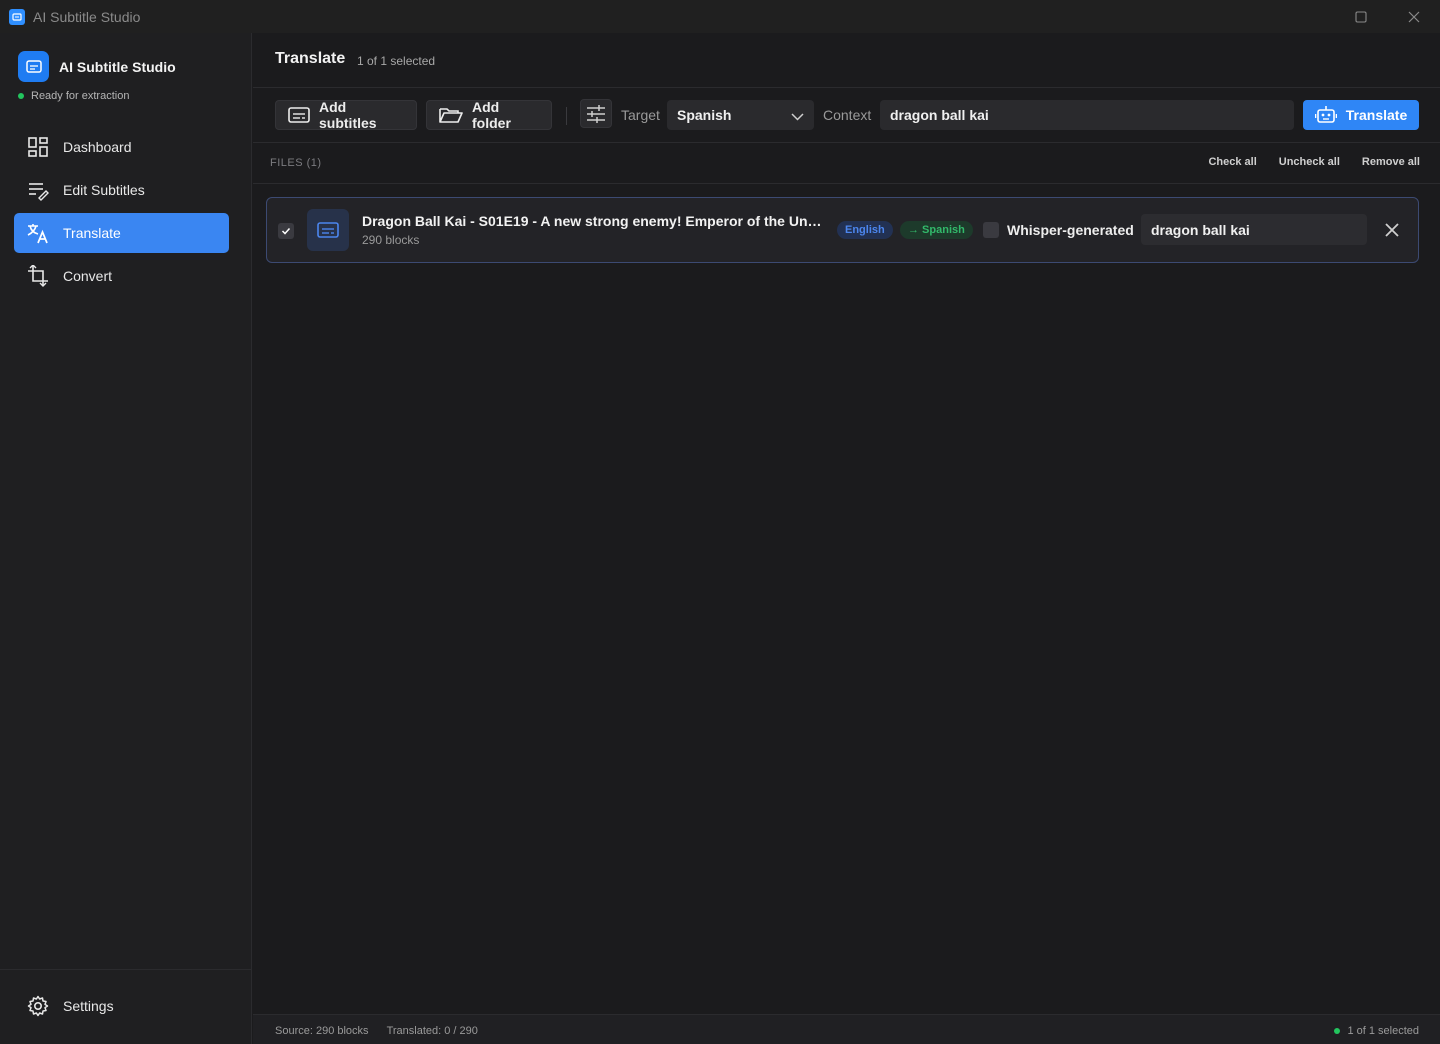 The height and width of the screenshot is (1044, 1440). I want to click on add-subtitles-button: Add subtitles, so click(346, 115).